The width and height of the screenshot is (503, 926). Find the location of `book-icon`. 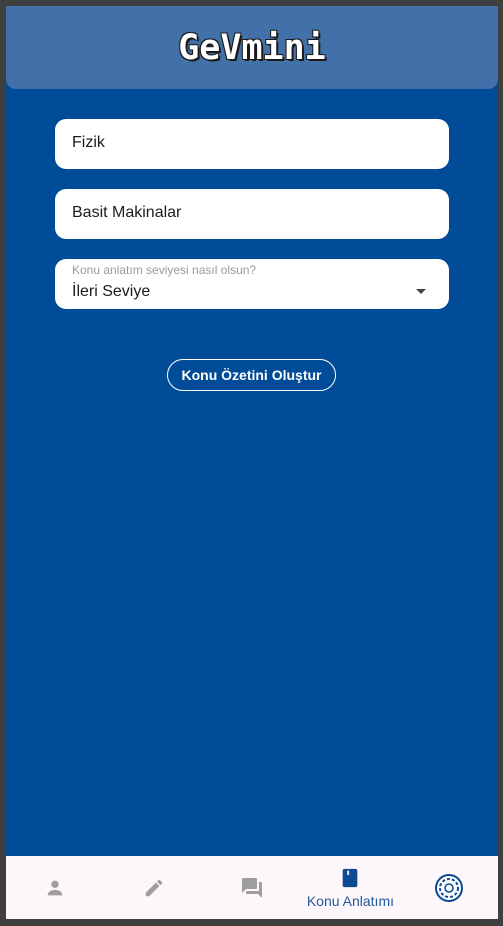

book-icon is located at coordinates (350, 878).